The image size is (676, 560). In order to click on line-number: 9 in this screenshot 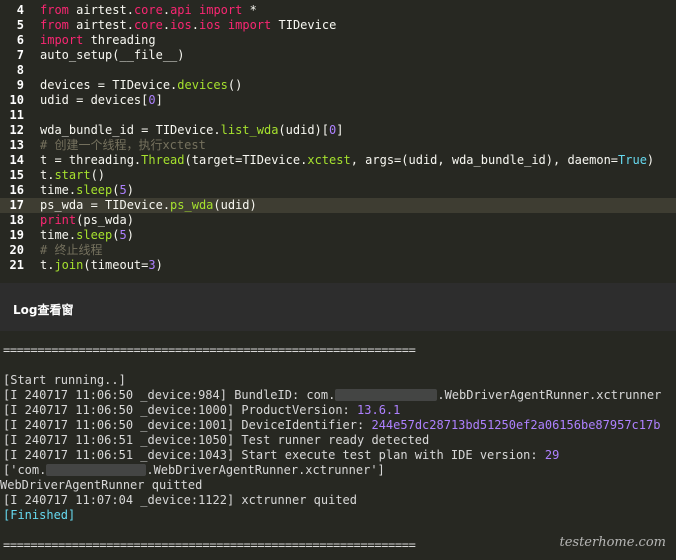, I will do `click(20, 85)`.